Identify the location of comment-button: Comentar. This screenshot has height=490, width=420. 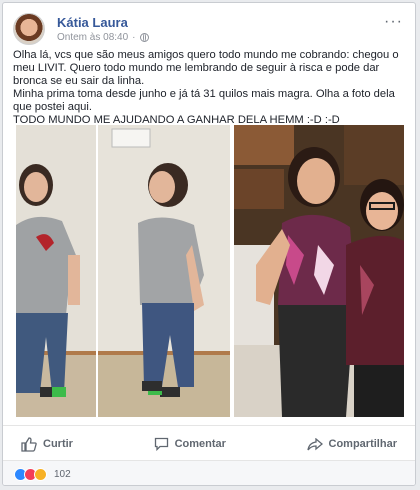
(190, 444).